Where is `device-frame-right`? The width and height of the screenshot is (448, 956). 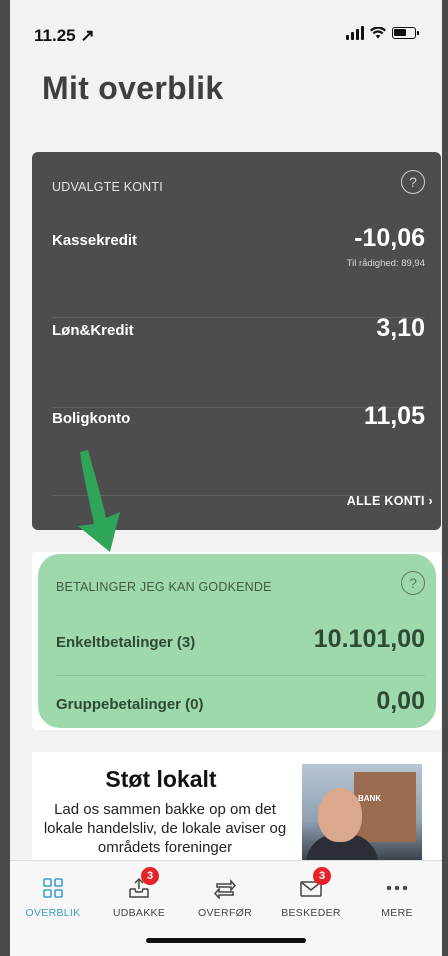 device-frame-right is located at coordinates (445, 478).